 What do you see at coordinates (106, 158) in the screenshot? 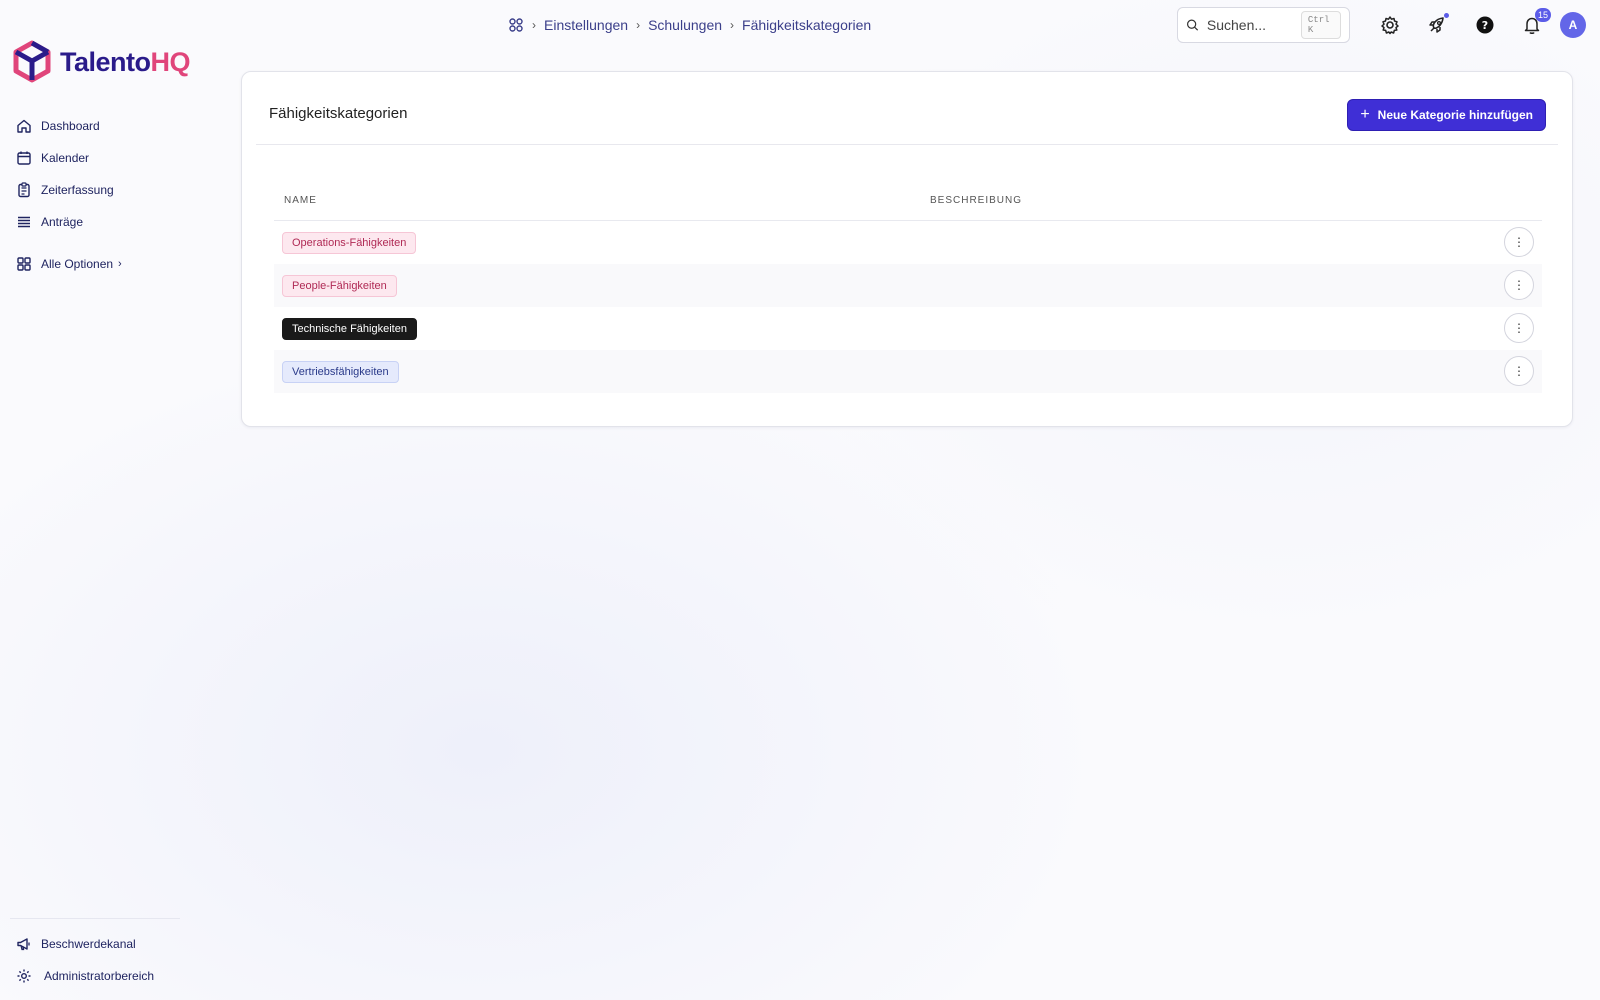
I see `sidebar-item-kalender: Kalender` at bounding box center [106, 158].